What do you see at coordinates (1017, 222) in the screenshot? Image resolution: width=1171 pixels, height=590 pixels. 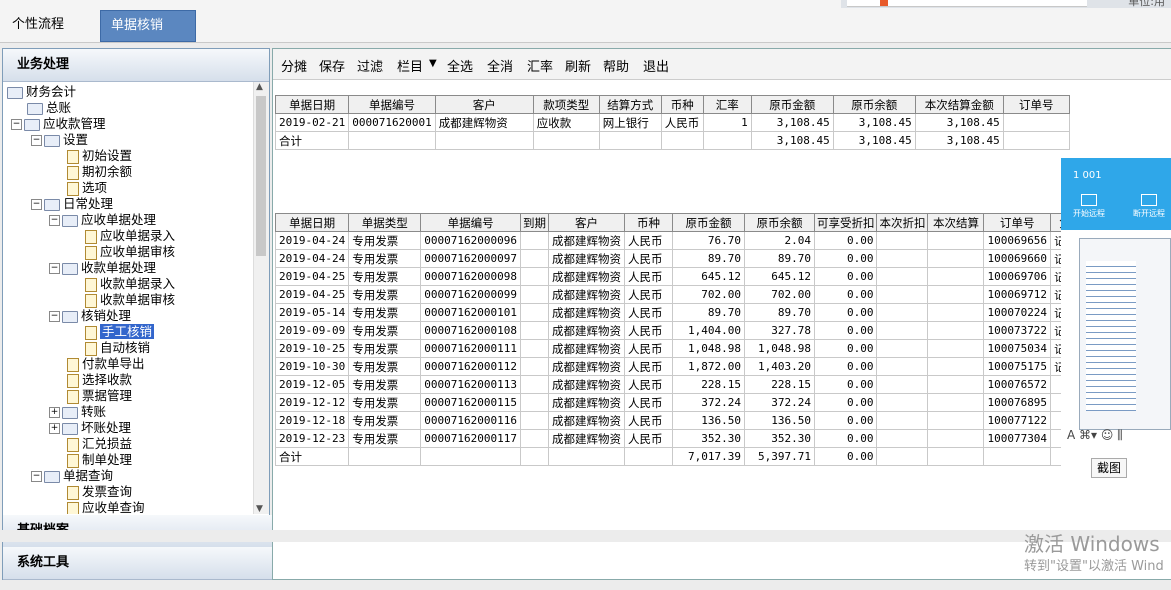 I see `column-header: 订单号` at bounding box center [1017, 222].